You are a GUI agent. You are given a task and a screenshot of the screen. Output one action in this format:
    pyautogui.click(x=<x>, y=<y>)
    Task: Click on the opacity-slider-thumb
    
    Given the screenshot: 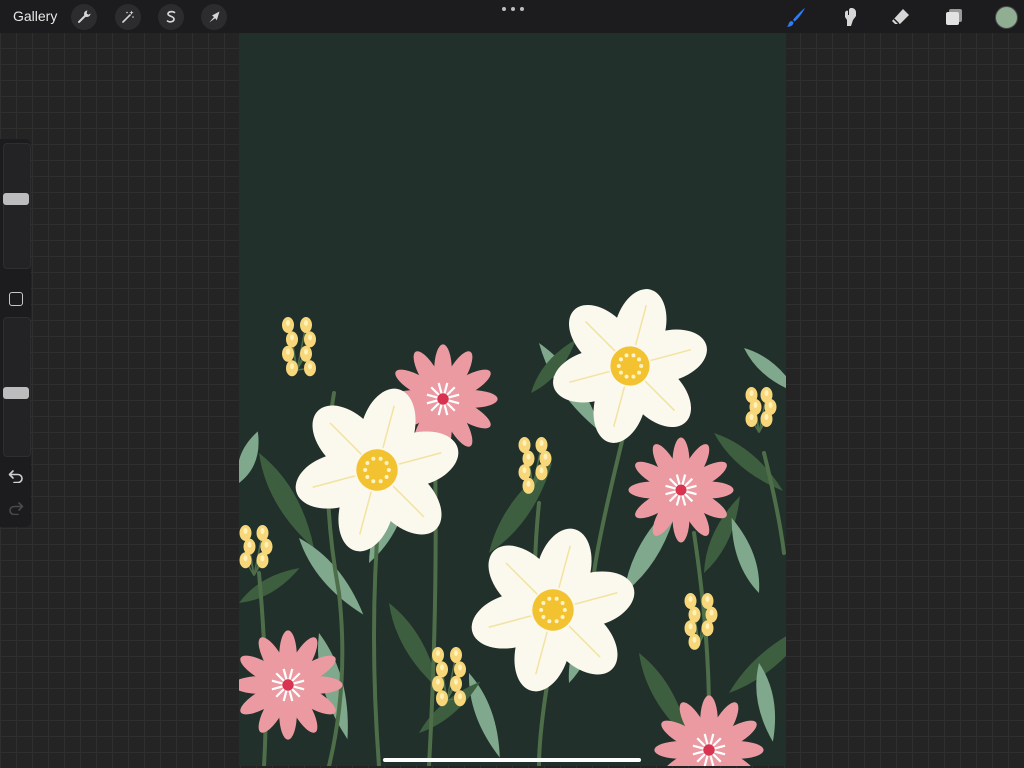 What is the action you would take?
    pyautogui.click(x=16, y=392)
    